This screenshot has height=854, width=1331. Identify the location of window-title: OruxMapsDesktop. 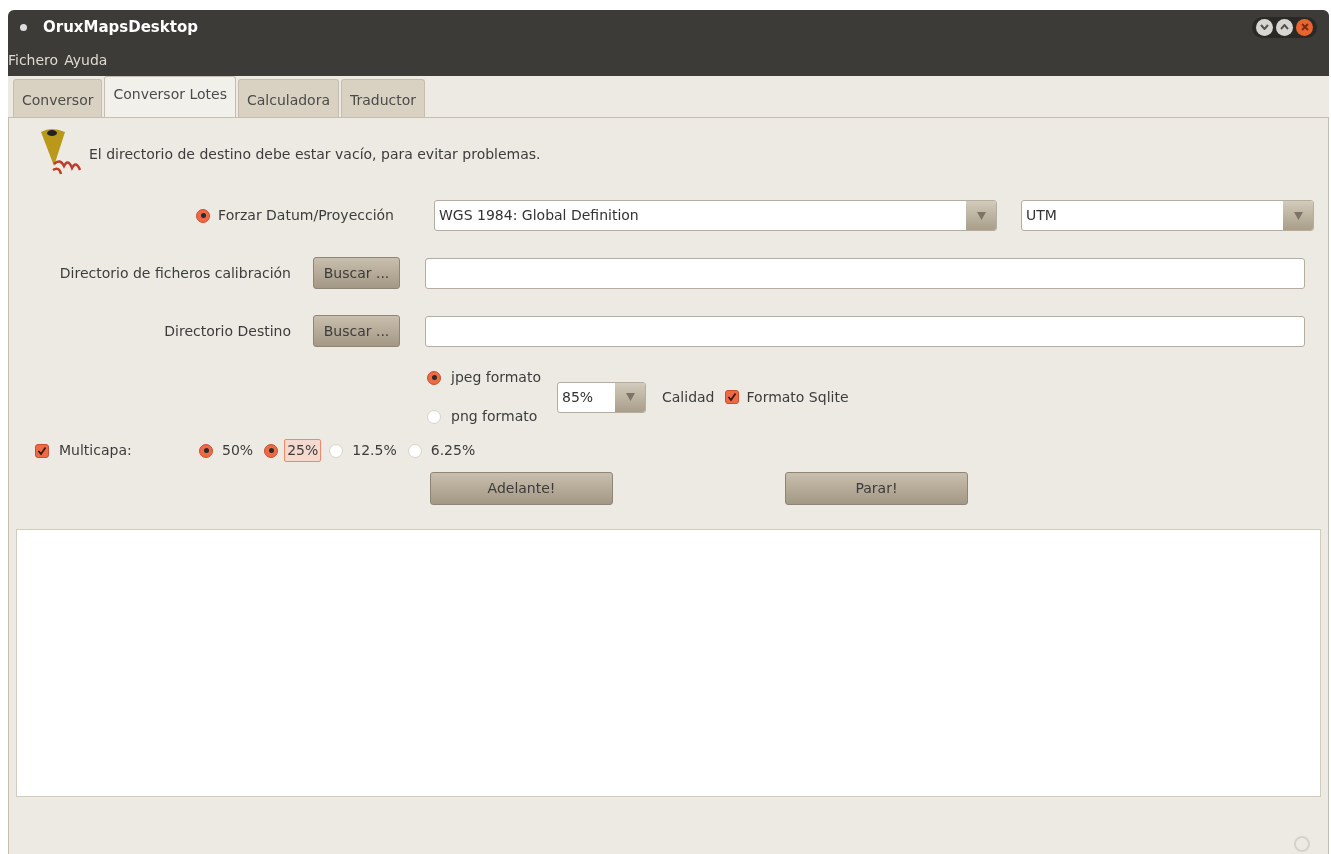
(120, 27).